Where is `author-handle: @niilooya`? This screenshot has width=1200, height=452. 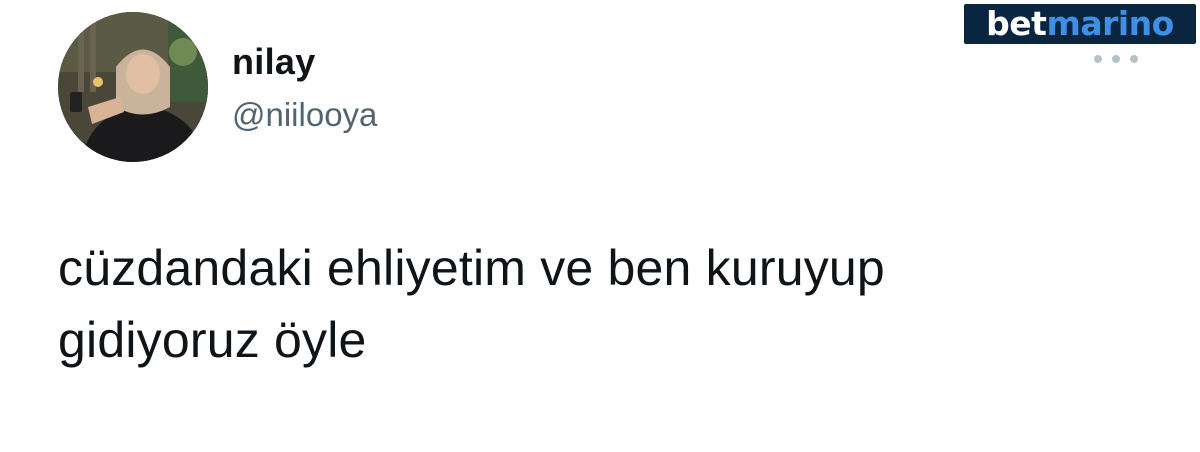
author-handle: @niilooya is located at coordinates (304, 115).